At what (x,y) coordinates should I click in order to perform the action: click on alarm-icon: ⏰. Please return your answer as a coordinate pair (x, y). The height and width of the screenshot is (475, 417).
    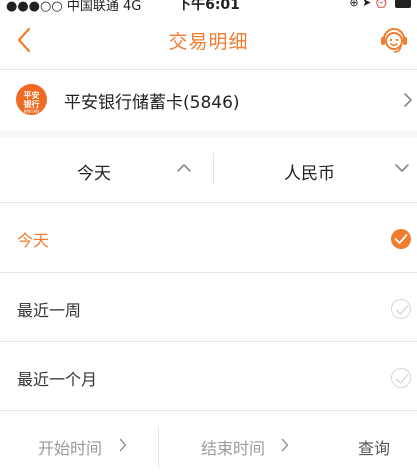
    Looking at the image, I should click on (381, 4).